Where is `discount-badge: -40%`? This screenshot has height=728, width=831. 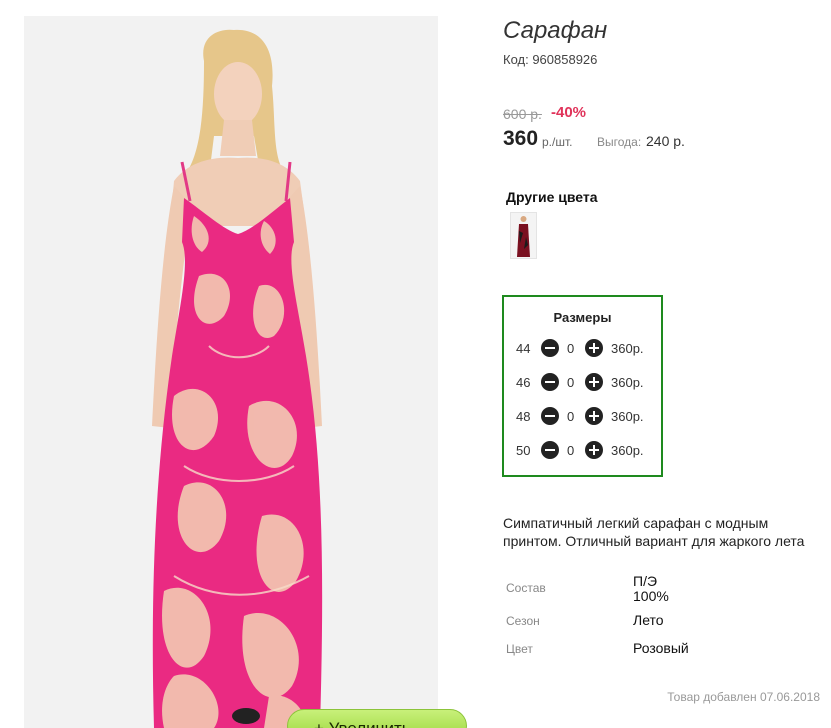 discount-badge: -40% is located at coordinates (569, 112).